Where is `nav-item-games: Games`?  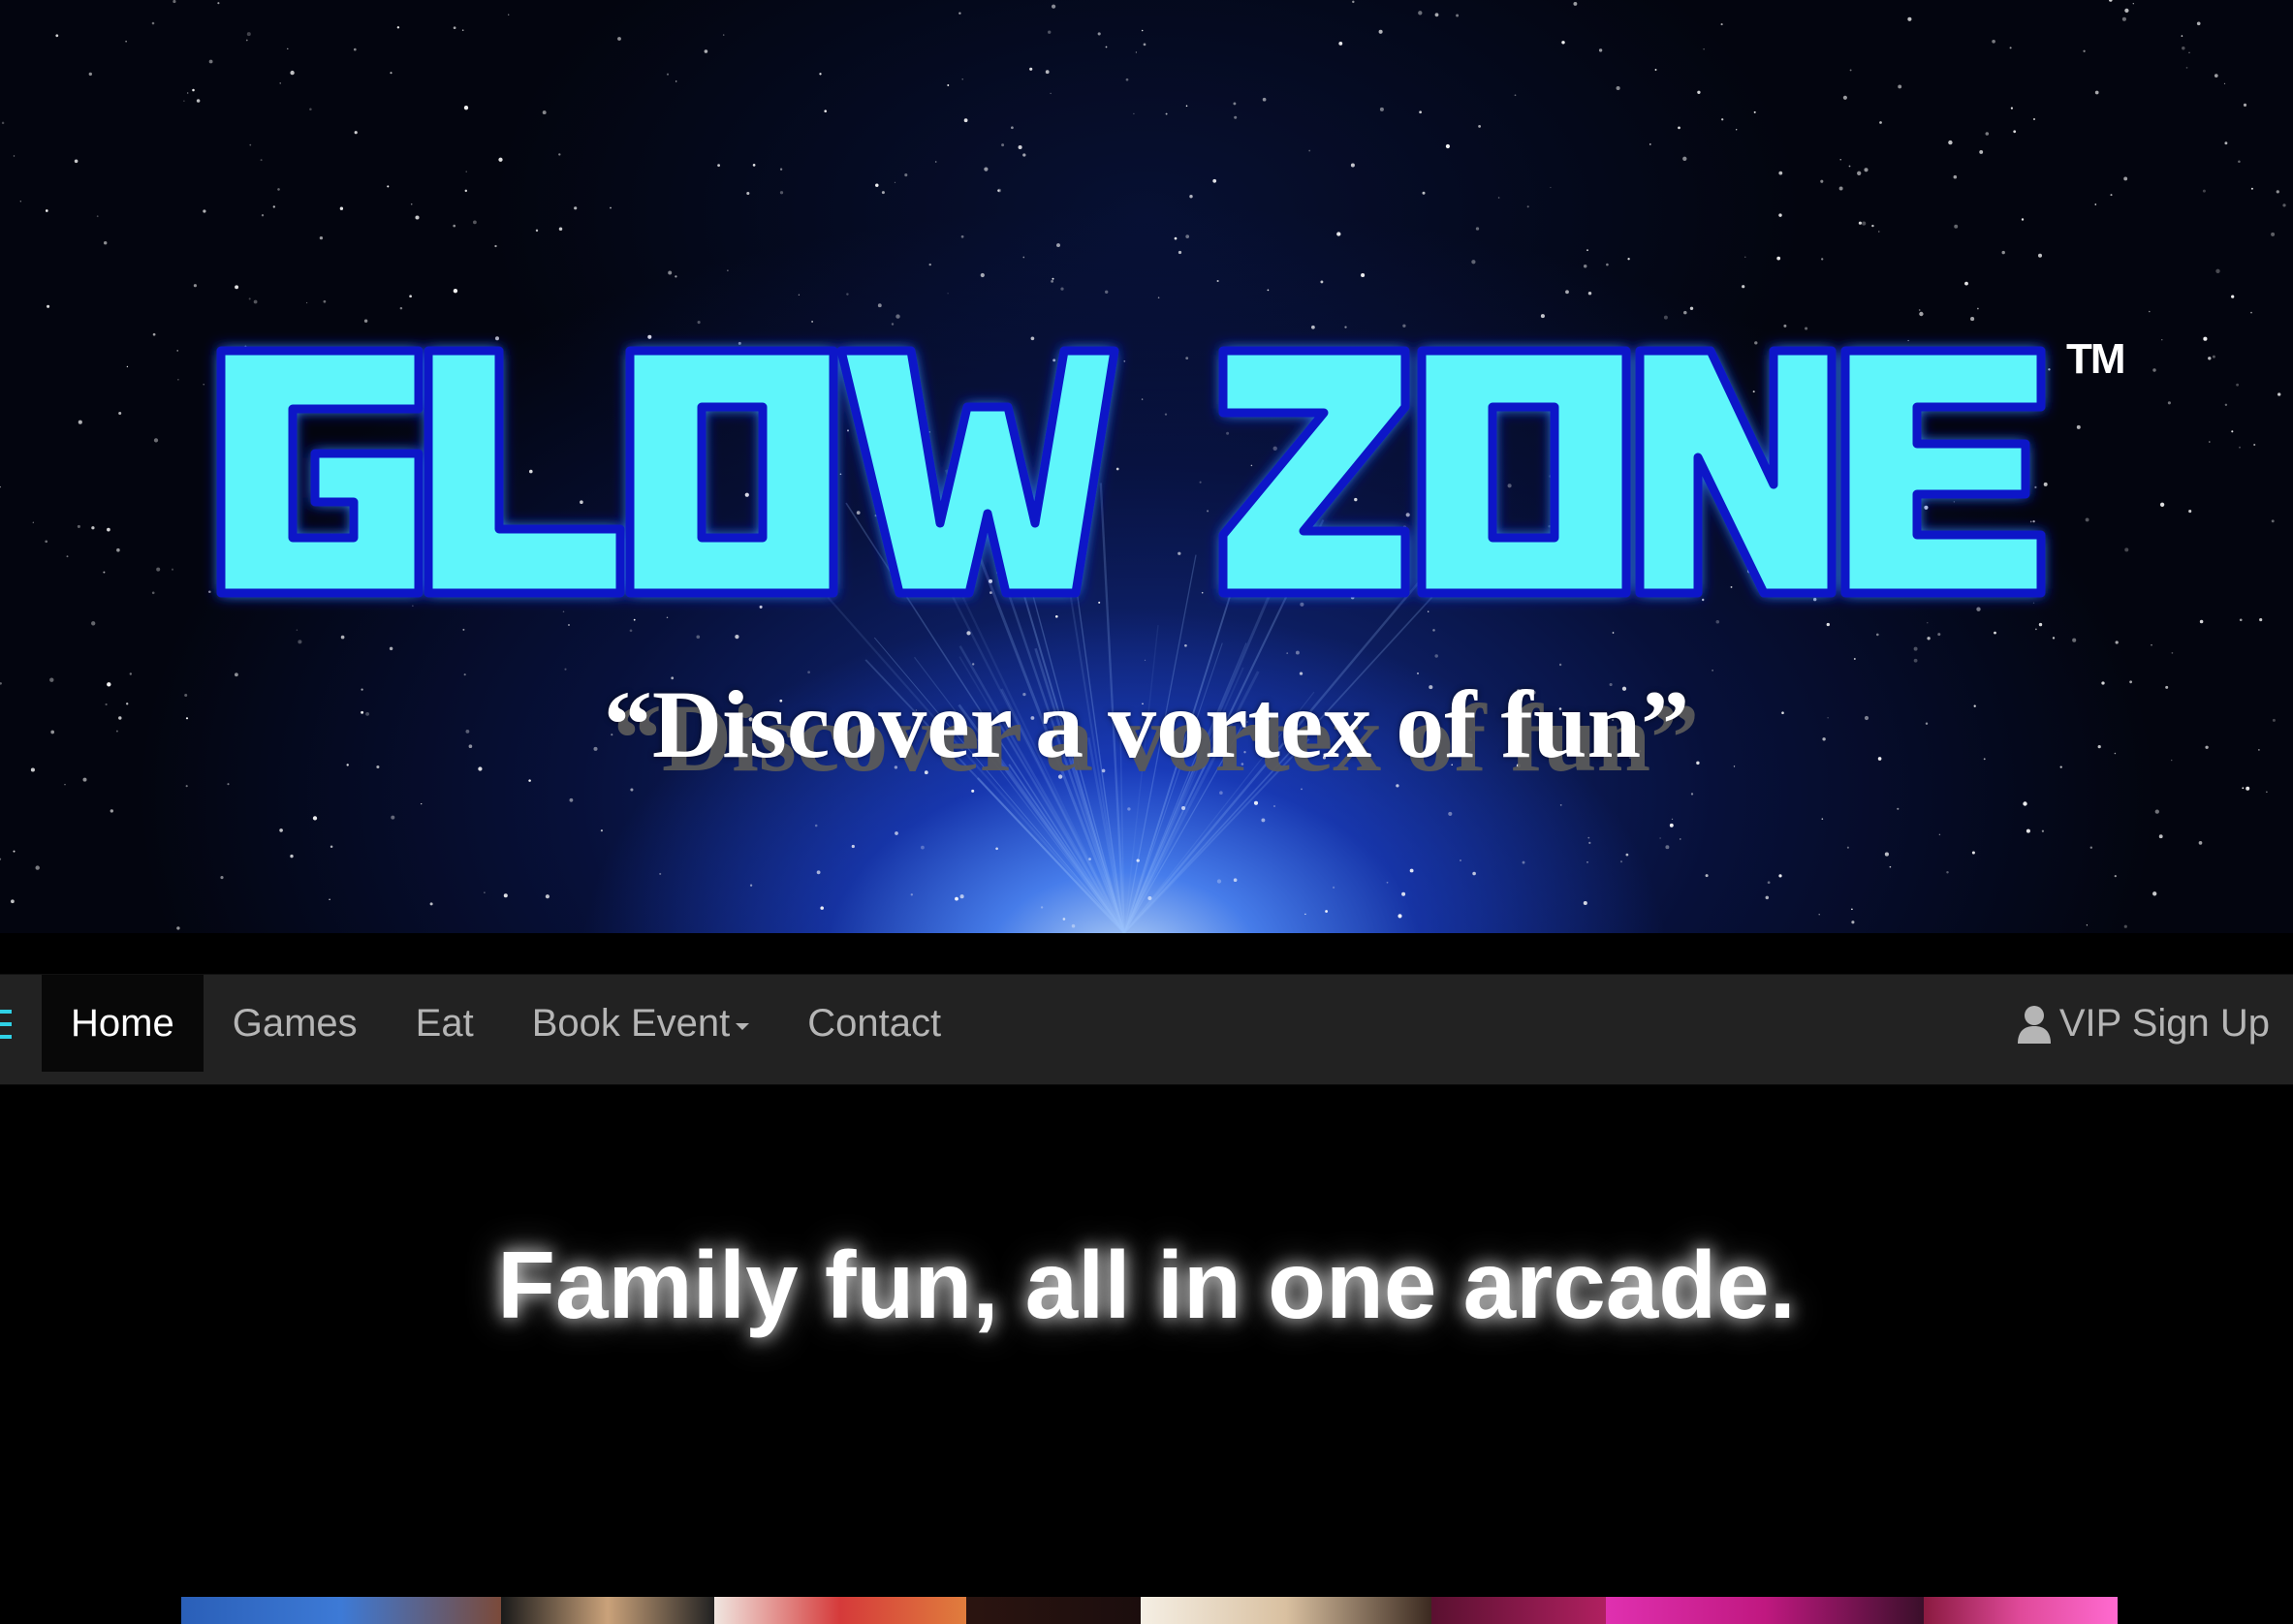
nav-item-games: Games is located at coordinates (295, 1024).